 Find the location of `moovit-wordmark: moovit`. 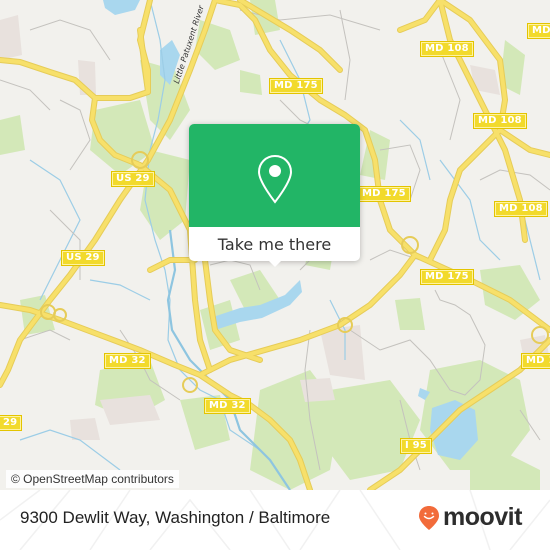

moovit-wordmark: moovit is located at coordinates (482, 517).